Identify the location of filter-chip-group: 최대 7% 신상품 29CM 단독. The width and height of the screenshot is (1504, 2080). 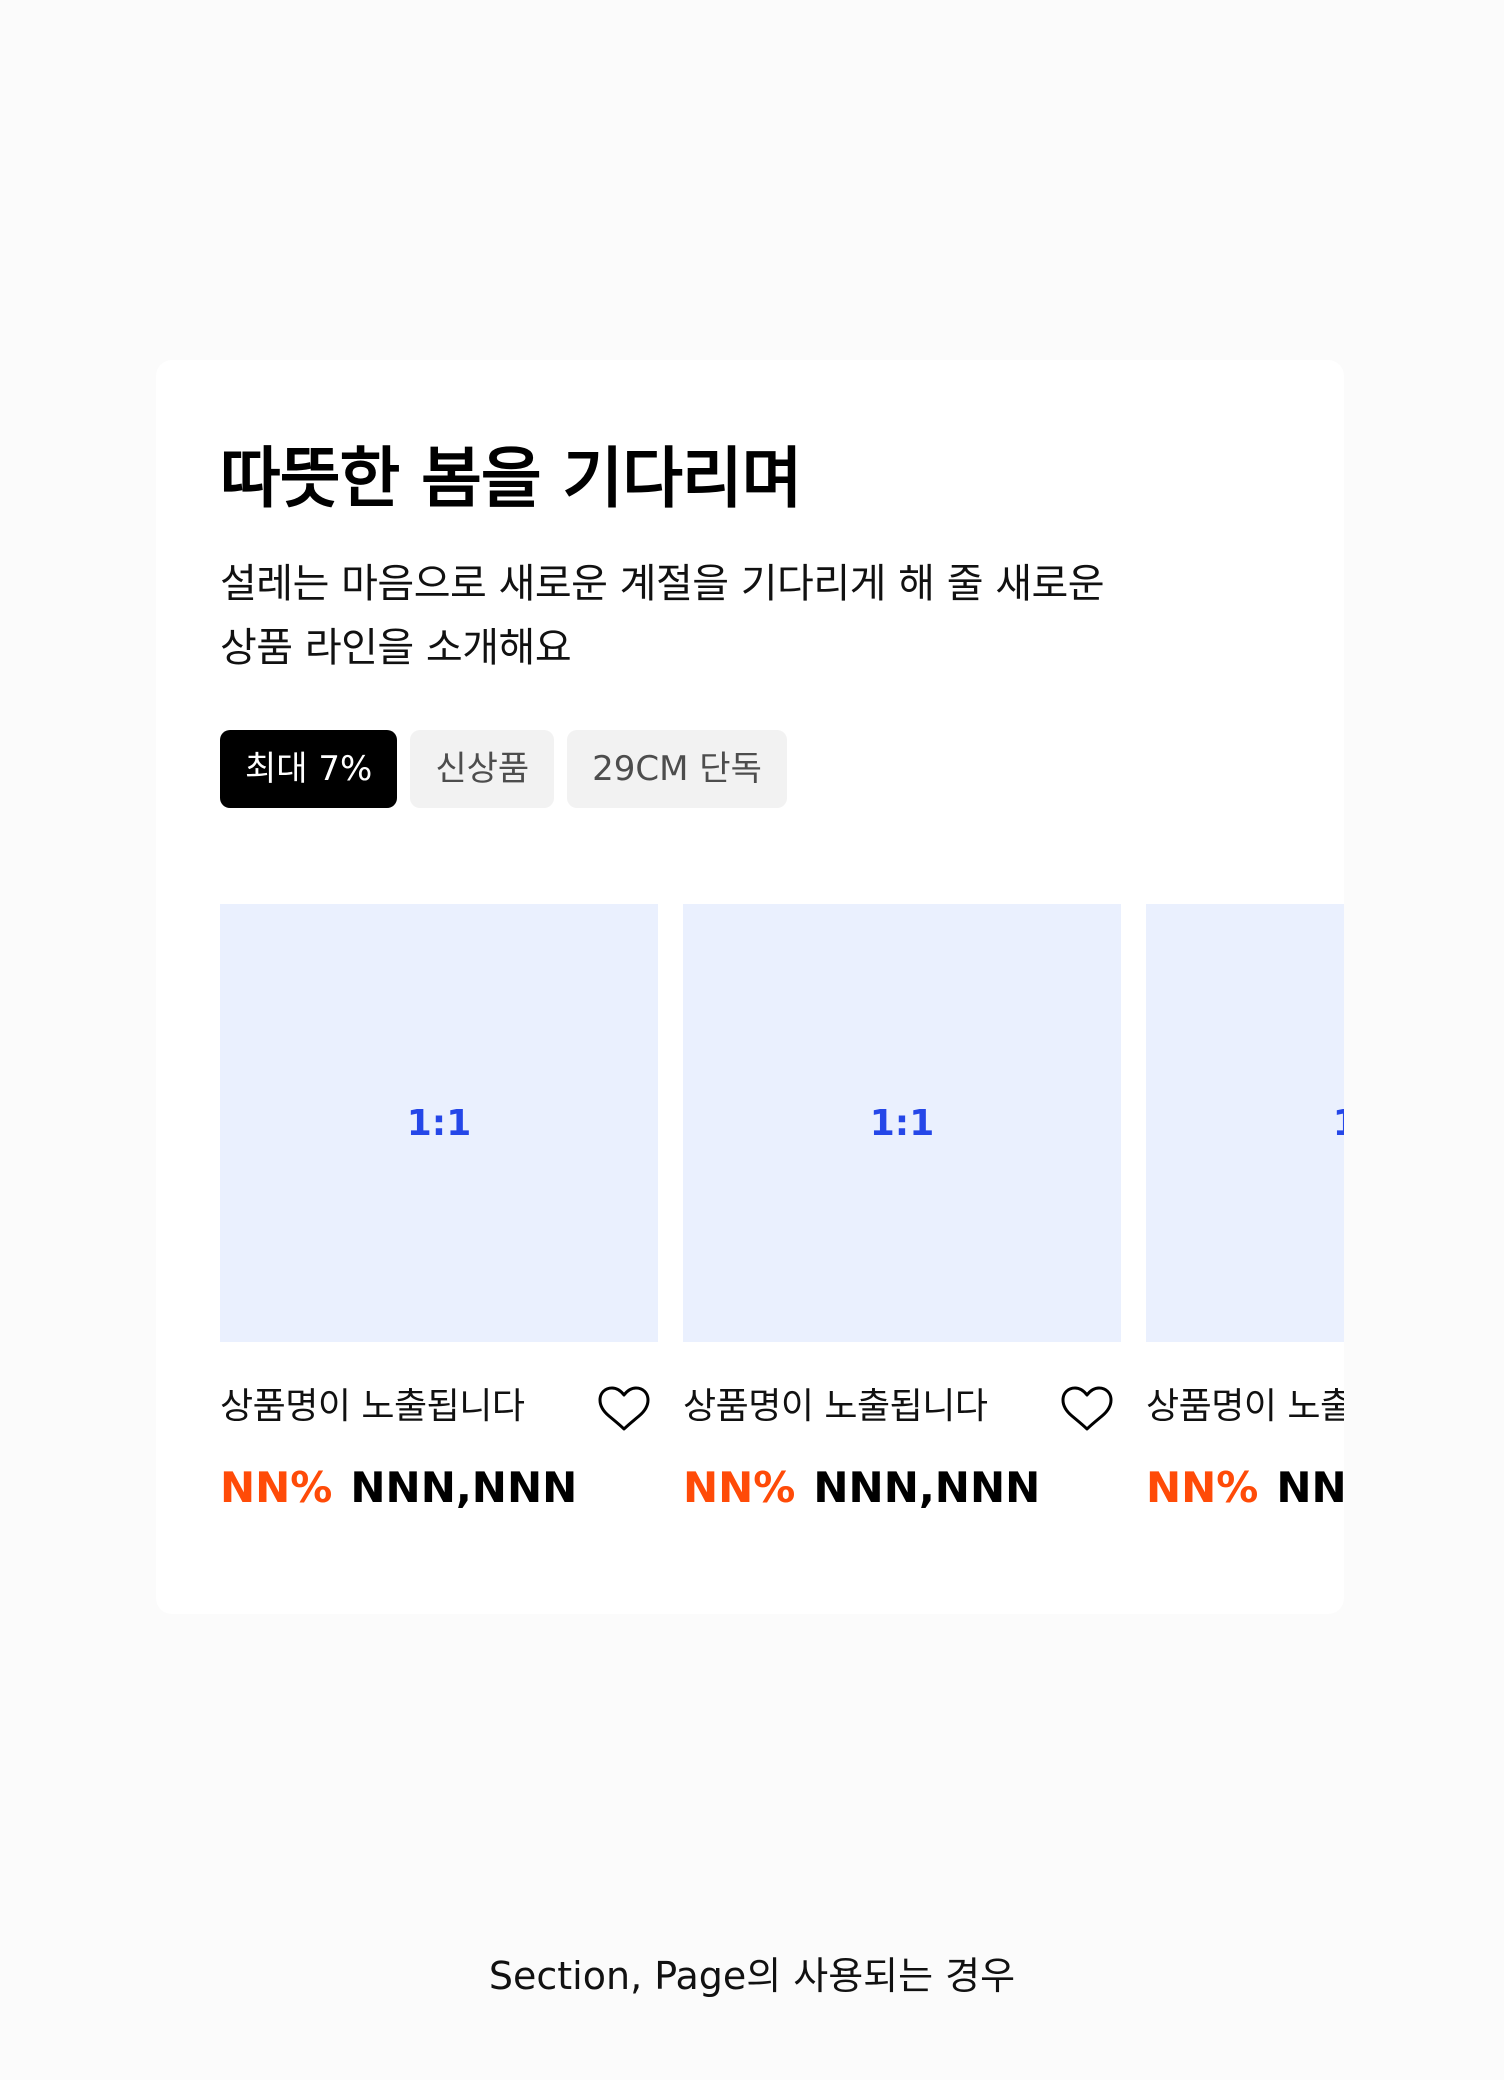
(503, 769).